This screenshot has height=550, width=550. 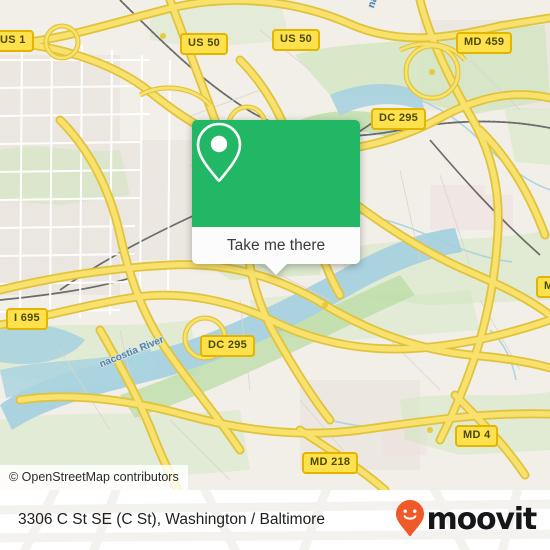 I want to click on popup-header, so click(x=276, y=173).